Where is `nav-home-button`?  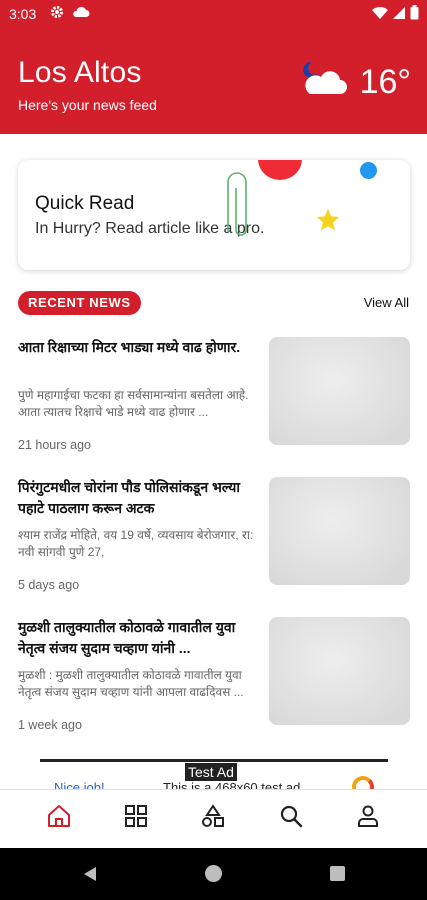 nav-home-button is located at coordinates (59, 819).